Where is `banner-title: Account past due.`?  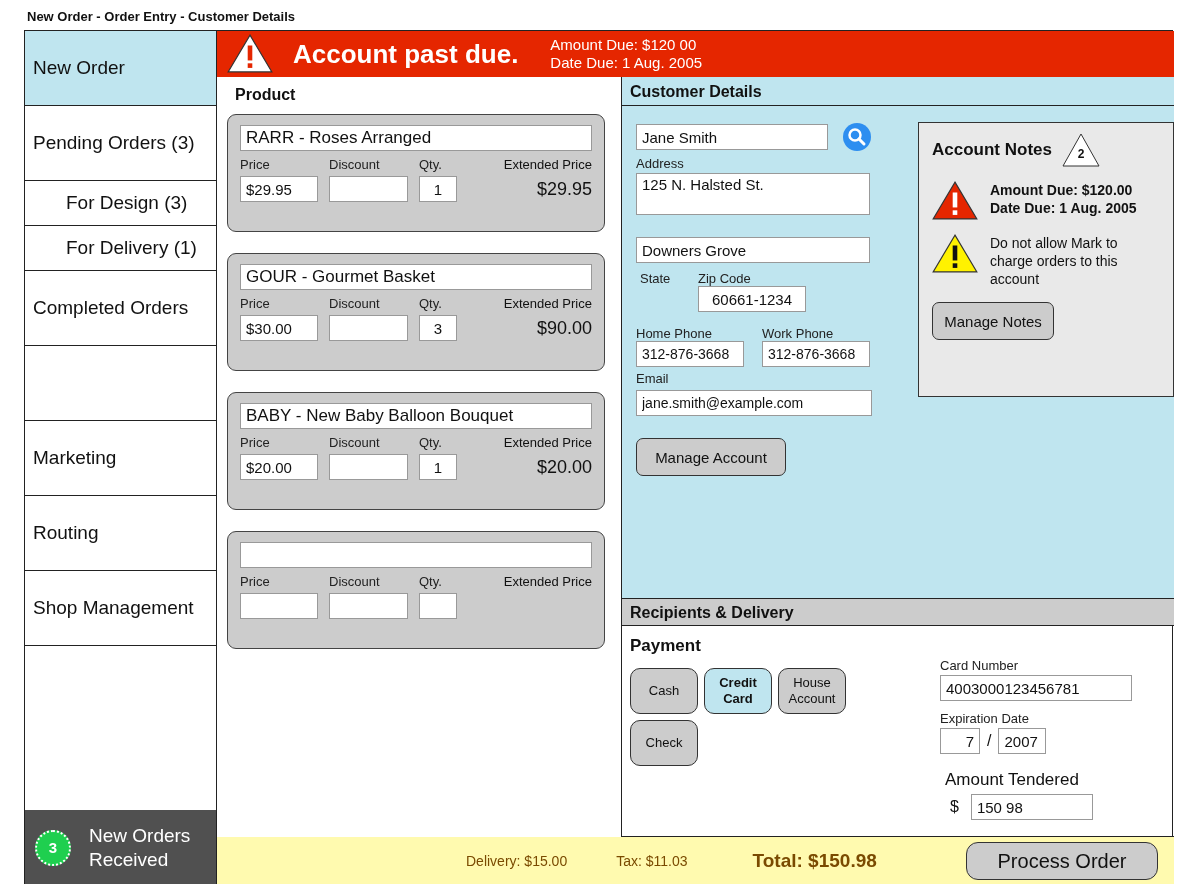 banner-title: Account past due. is located at coordinates (406, 54).